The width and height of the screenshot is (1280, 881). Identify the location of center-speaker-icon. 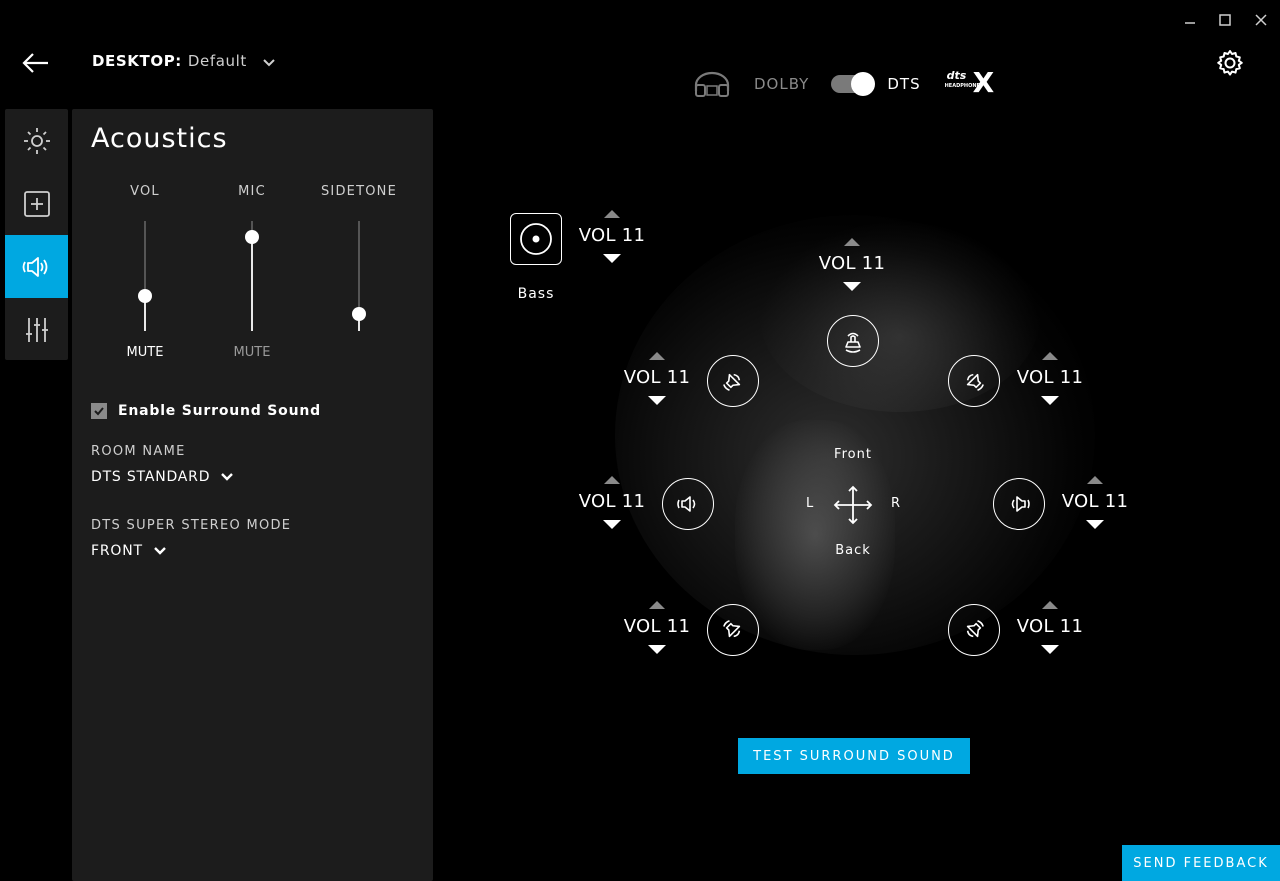
(853, 342).